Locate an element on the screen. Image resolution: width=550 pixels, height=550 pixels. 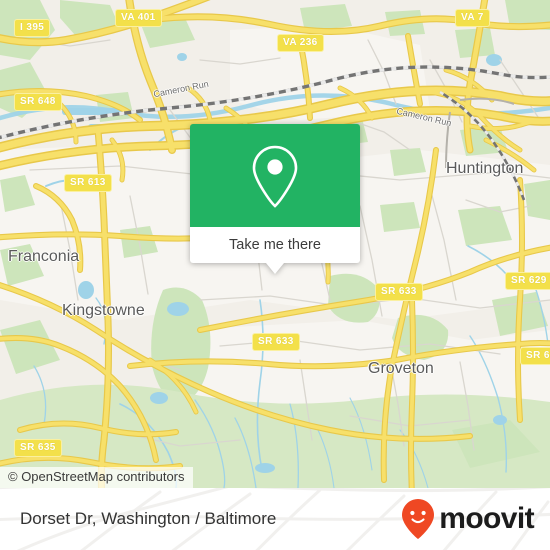
location-popup-card: Take me there is located at coordinates (275, 199).